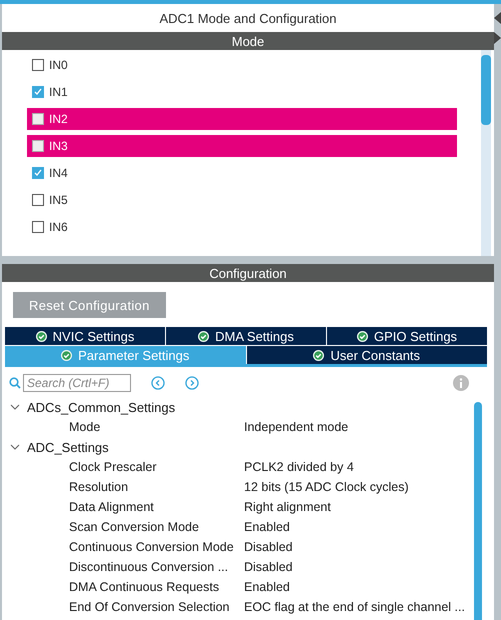  I want to click on parameter-name: Scan Conversion Mode, so click(134, 527).